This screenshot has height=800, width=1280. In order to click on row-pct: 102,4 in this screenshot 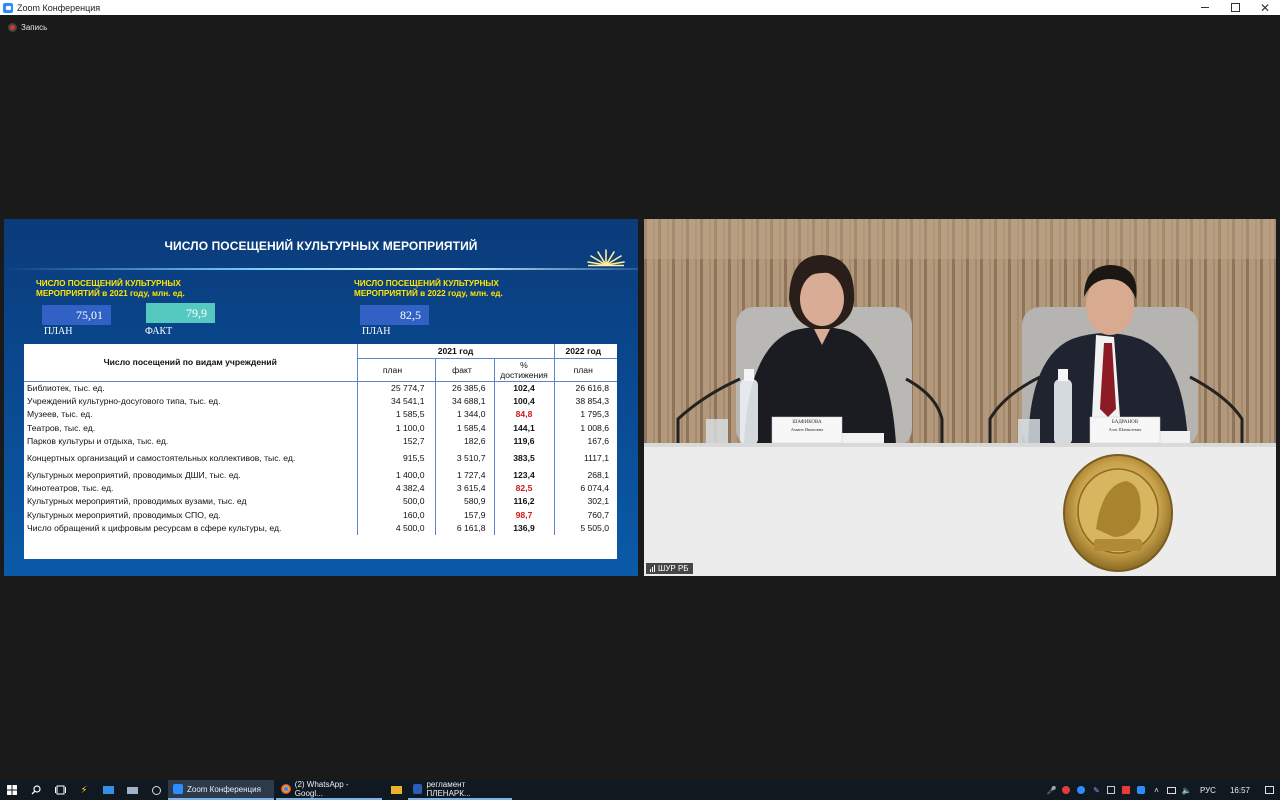, I will do `click(524, 388)`.